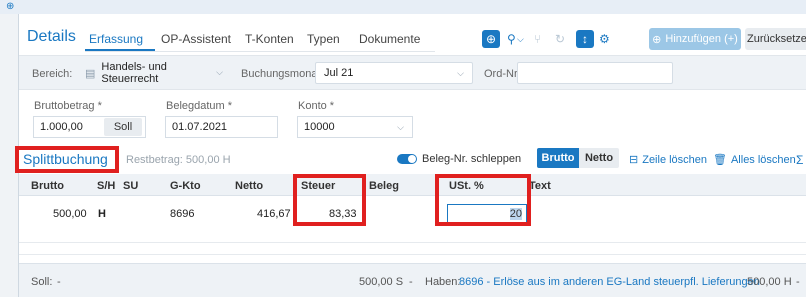 This screenshot has height=297, width=806. I want to click on sum-icon: Σ, so click(799, 160).